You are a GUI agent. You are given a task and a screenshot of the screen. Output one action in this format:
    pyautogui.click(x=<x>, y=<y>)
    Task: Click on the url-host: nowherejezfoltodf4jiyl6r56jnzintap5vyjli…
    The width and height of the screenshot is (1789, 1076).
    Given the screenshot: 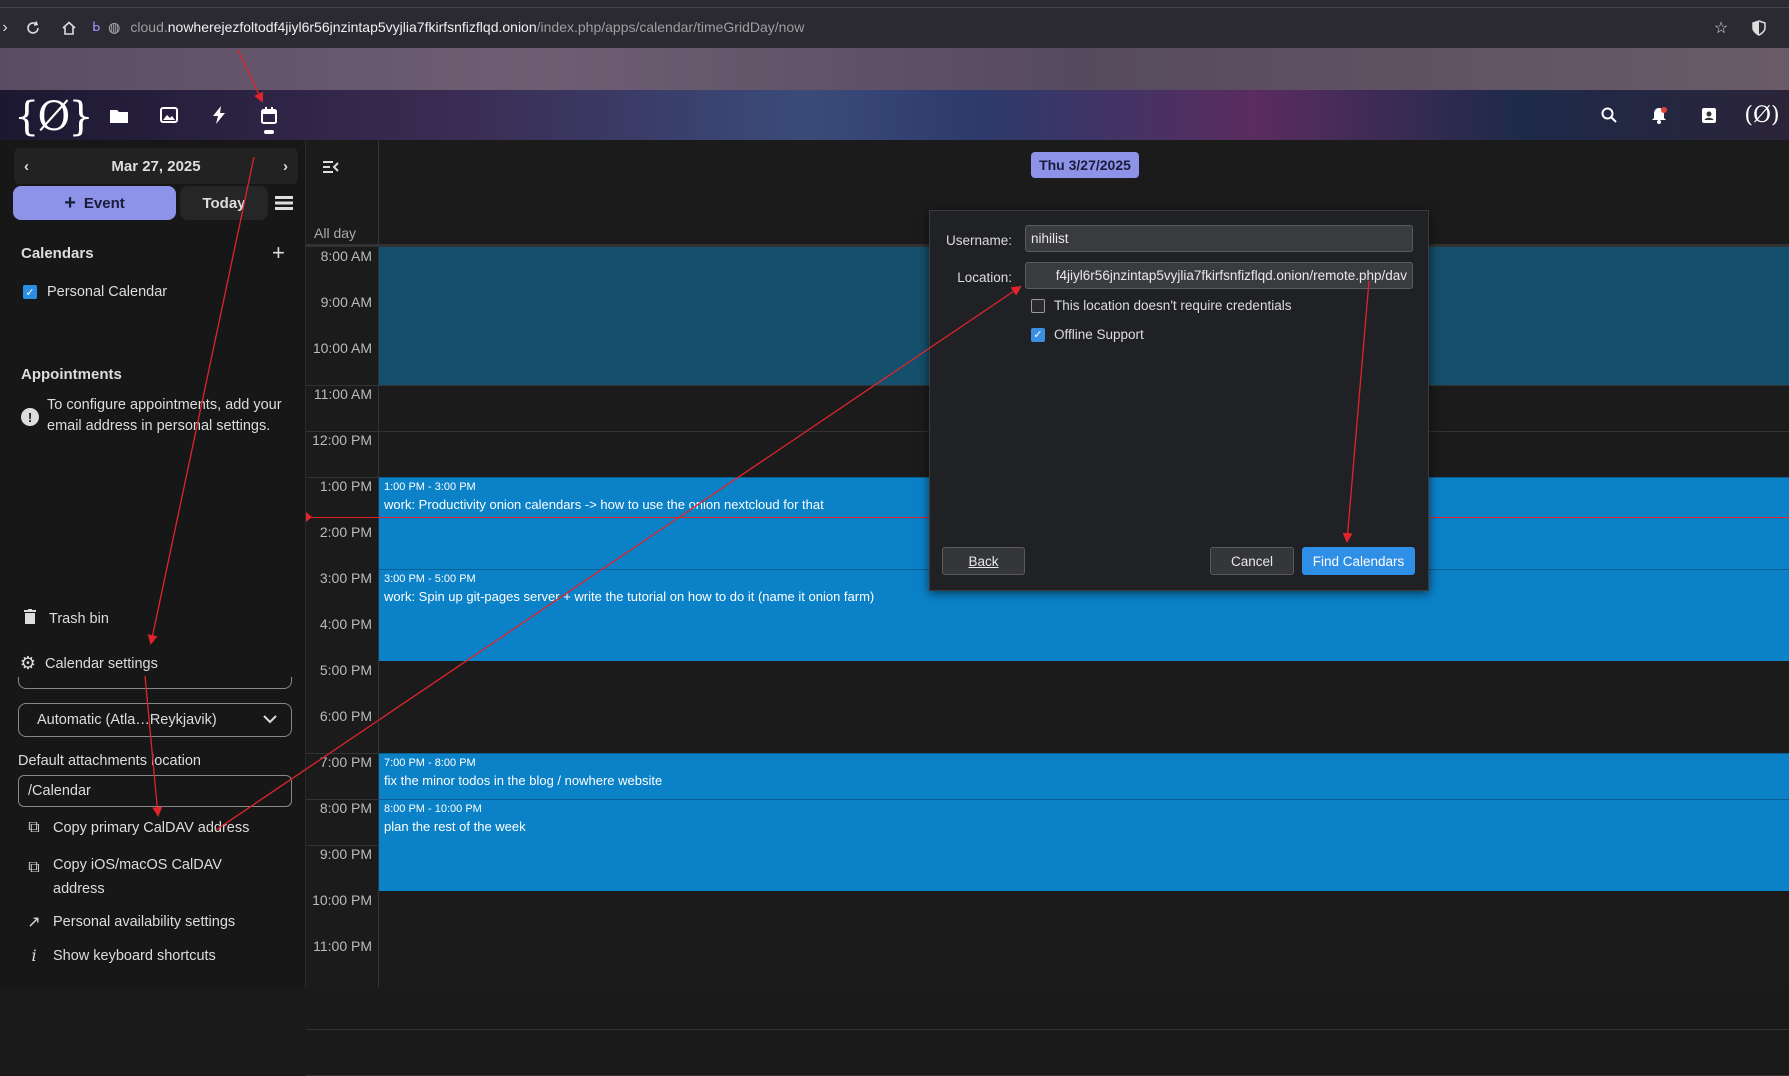 What is the action you would take?
    pyautogui.click(x=352, y=27)
    